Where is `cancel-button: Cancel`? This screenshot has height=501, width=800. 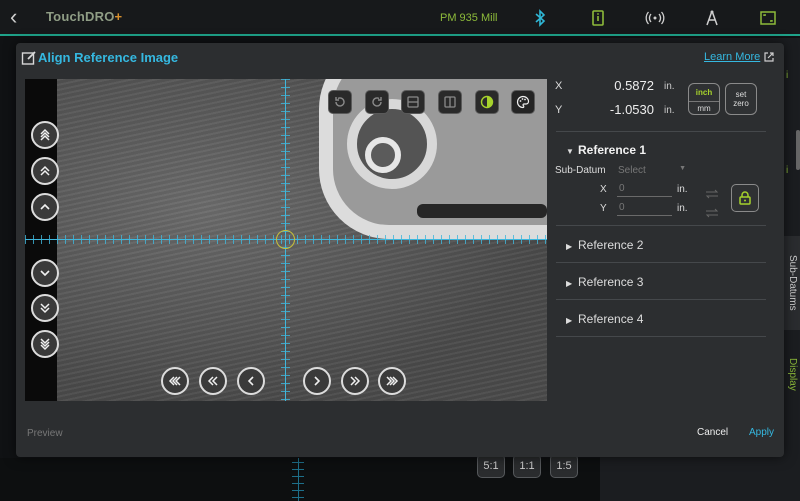 cancel-button: Cancel is located at coordinates (712, 432).